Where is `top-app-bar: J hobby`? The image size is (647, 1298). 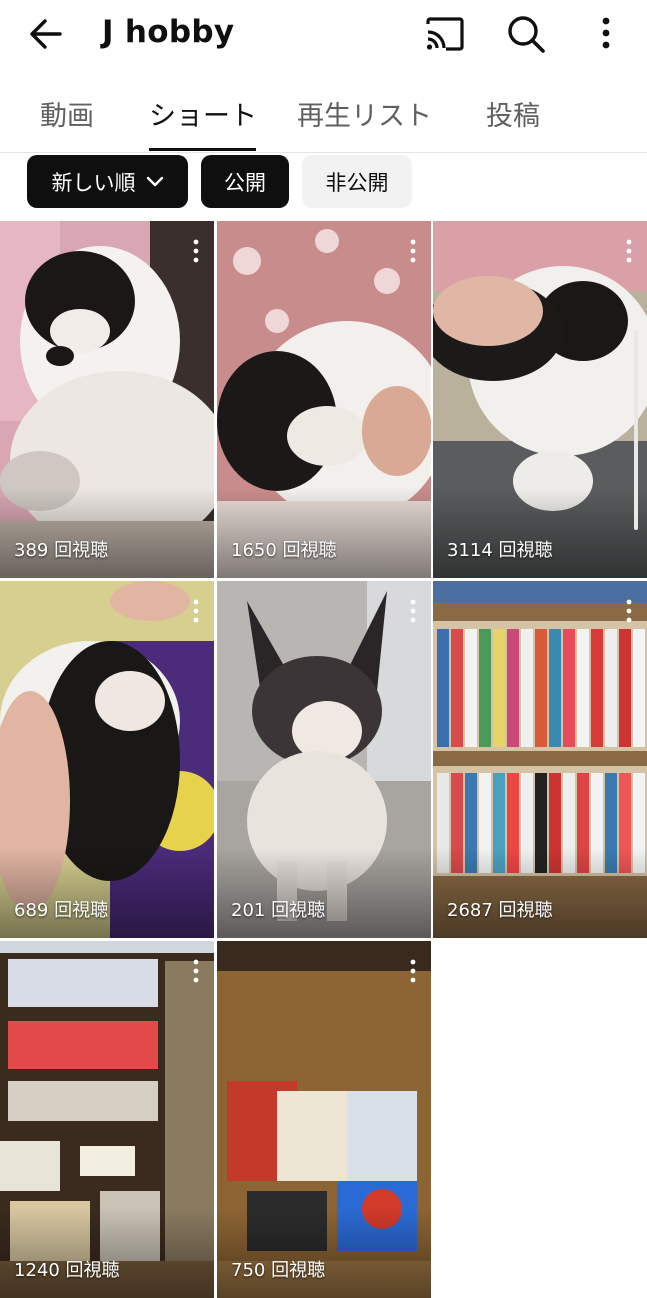
top-app-bar: J hobby is located at coordinates (323, 35).